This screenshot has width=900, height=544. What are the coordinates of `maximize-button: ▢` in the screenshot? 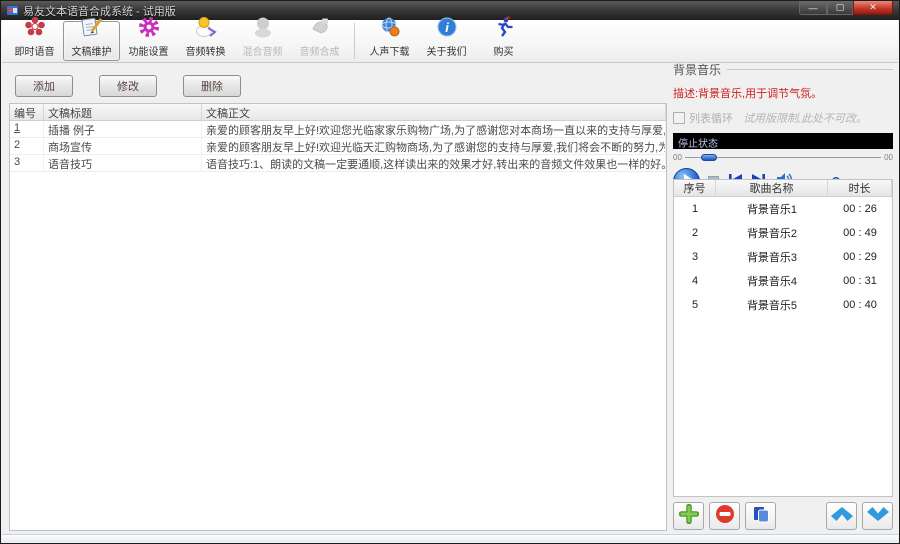 It's located at (840, 8).